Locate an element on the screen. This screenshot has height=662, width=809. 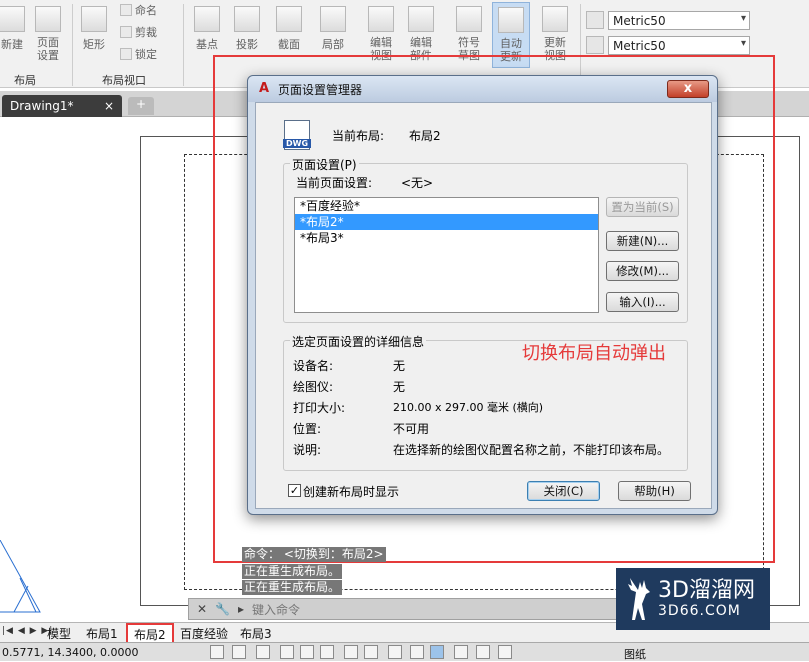
page-setup-button: 页面 设置 is located at coordinates (48, 34).